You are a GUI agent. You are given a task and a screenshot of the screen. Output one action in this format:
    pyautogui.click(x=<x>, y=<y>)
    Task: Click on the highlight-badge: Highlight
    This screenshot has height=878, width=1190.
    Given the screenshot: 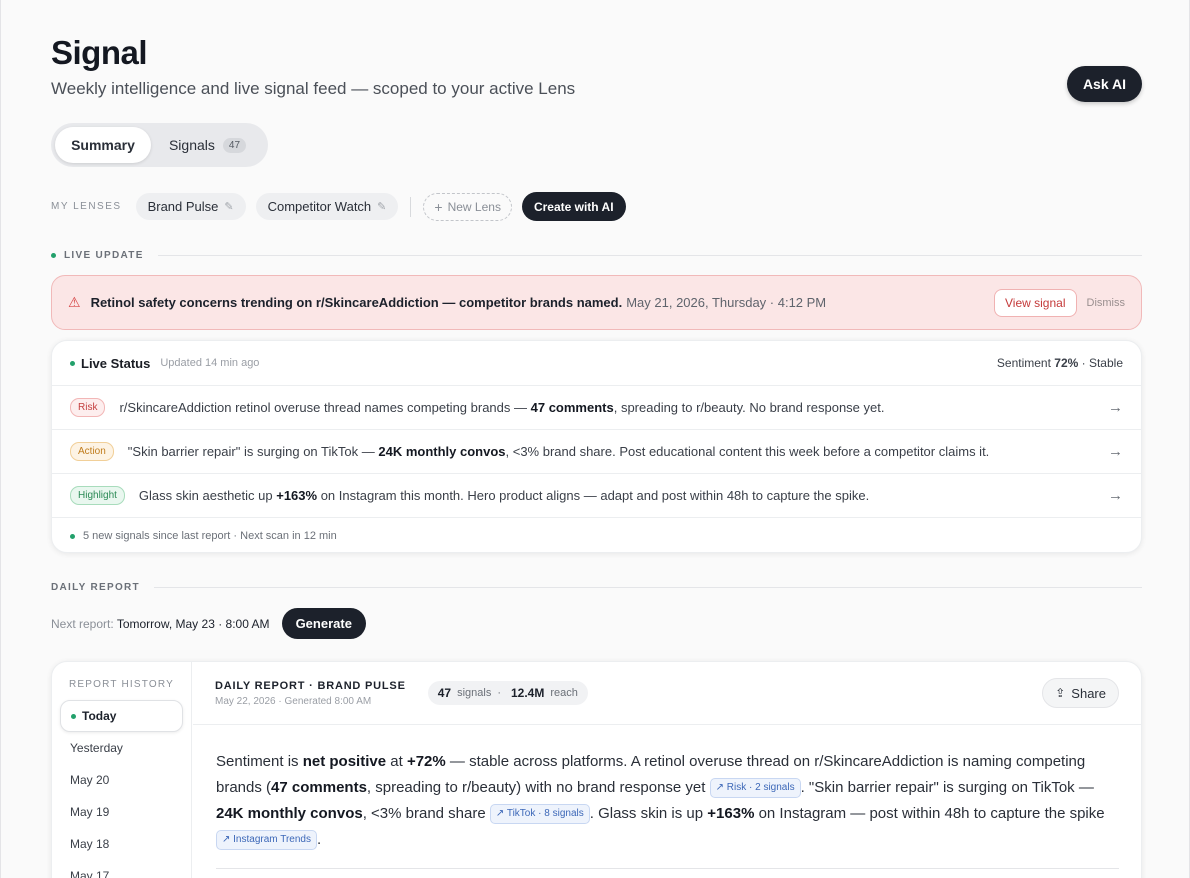 What is the action you would take?
    pyautogui.click(x=97, y=495)
    